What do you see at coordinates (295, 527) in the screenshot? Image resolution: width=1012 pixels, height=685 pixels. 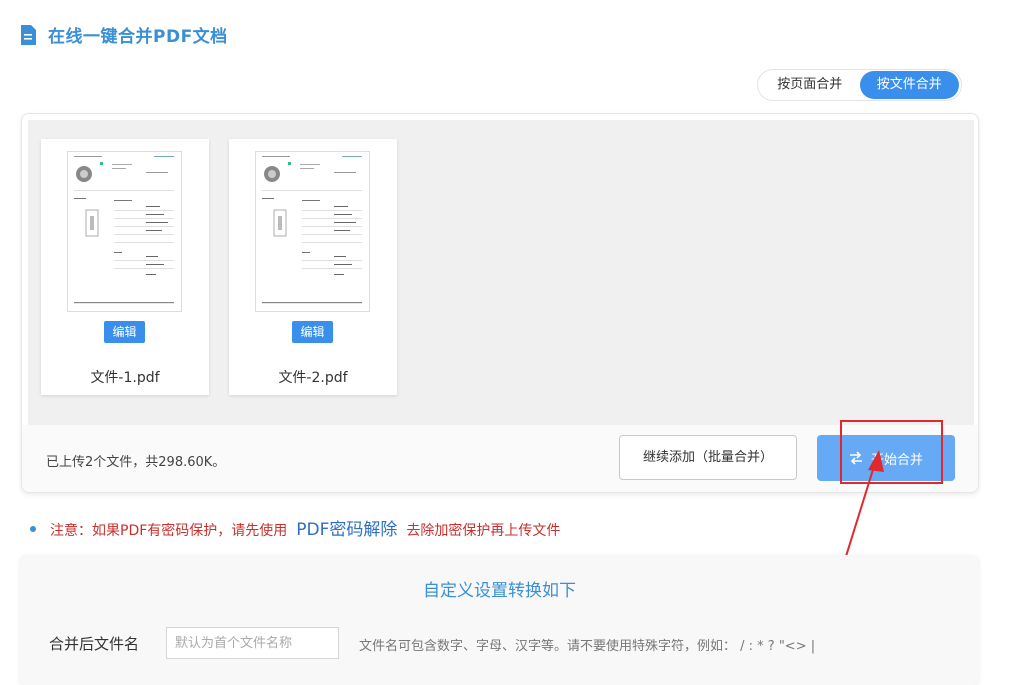 I see `password-notice: 注意：如果PDF有密码保护，请先使用 PDF密码解除 去除加密保护再上传文件` at bounding box center [295, 527].